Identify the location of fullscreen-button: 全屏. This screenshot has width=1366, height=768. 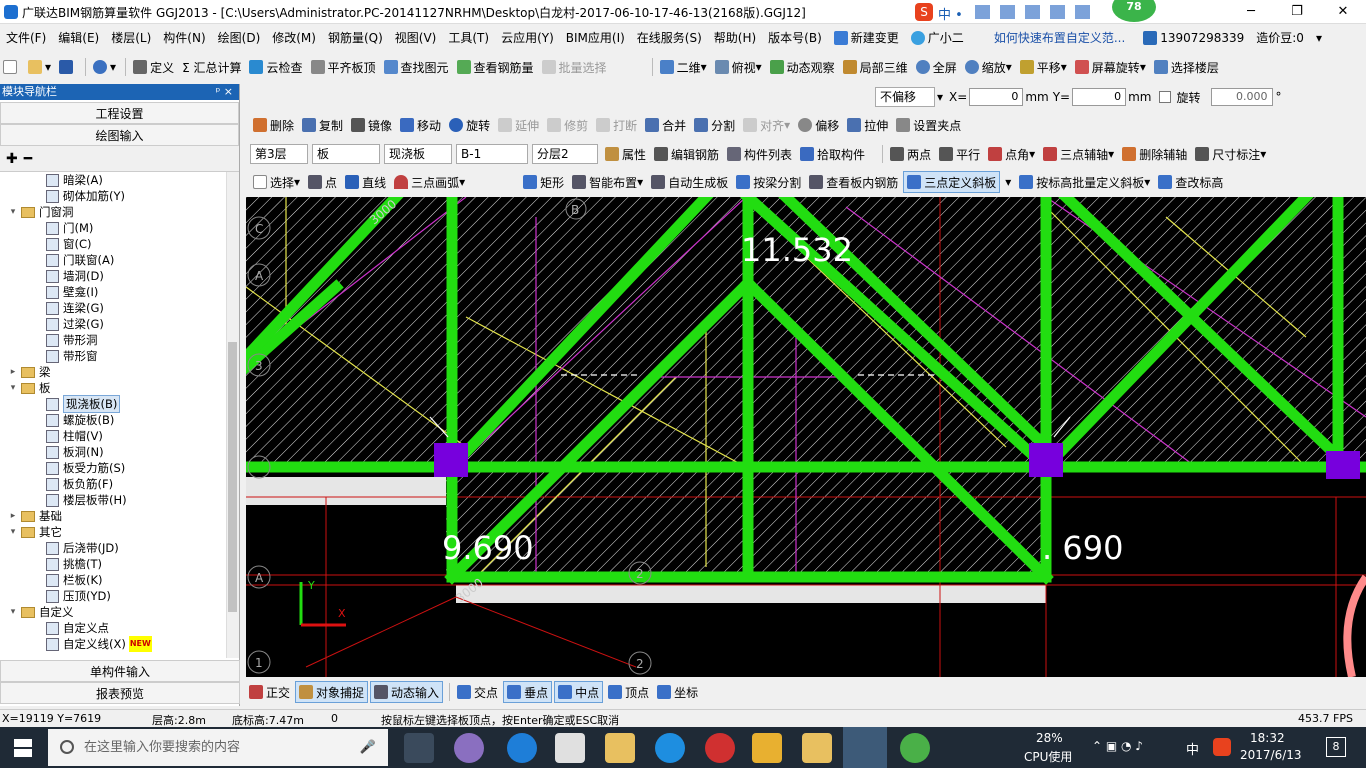
(936, 67).